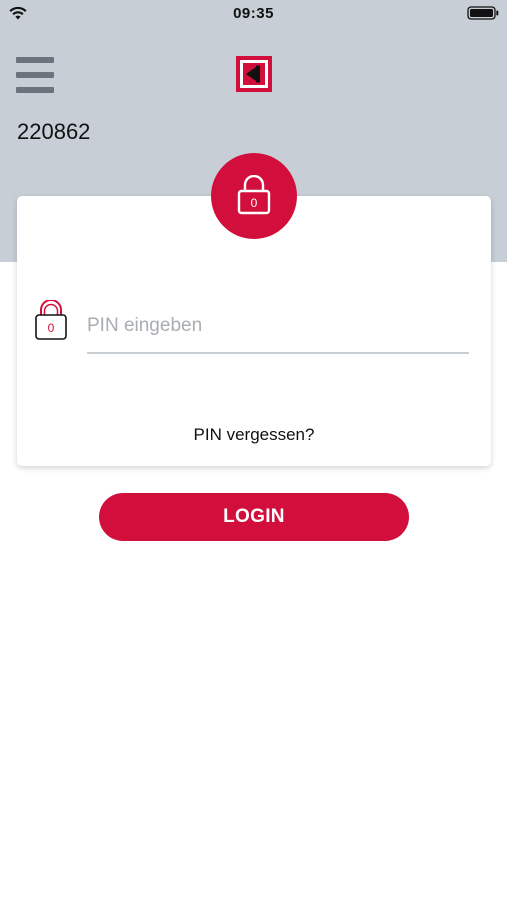  Describe the element at coordinates (51, 320) in the screenshot. I see `lock-outline-icon: 0` at that location.